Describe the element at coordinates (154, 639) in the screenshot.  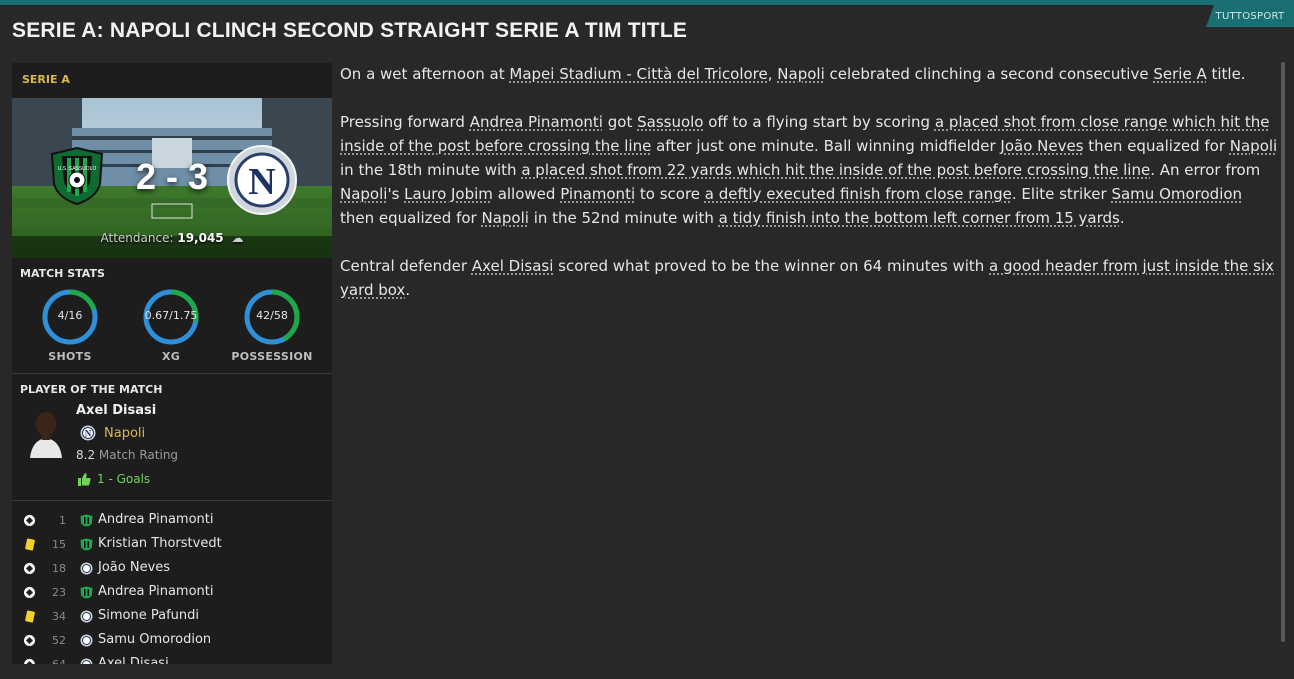
I see `event-player: Samu Omorodion` at that location.